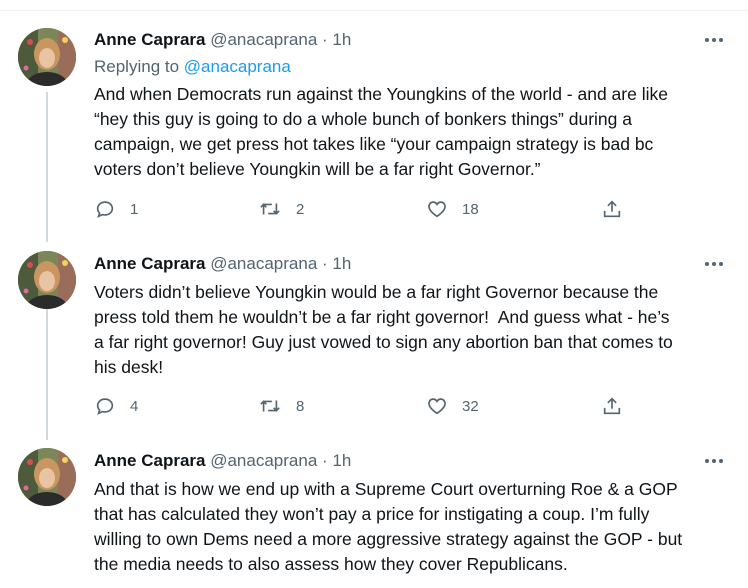  Describe the element at coordinates (300, 406) in the screenshot. I see `retweet-count: 8` at that location.